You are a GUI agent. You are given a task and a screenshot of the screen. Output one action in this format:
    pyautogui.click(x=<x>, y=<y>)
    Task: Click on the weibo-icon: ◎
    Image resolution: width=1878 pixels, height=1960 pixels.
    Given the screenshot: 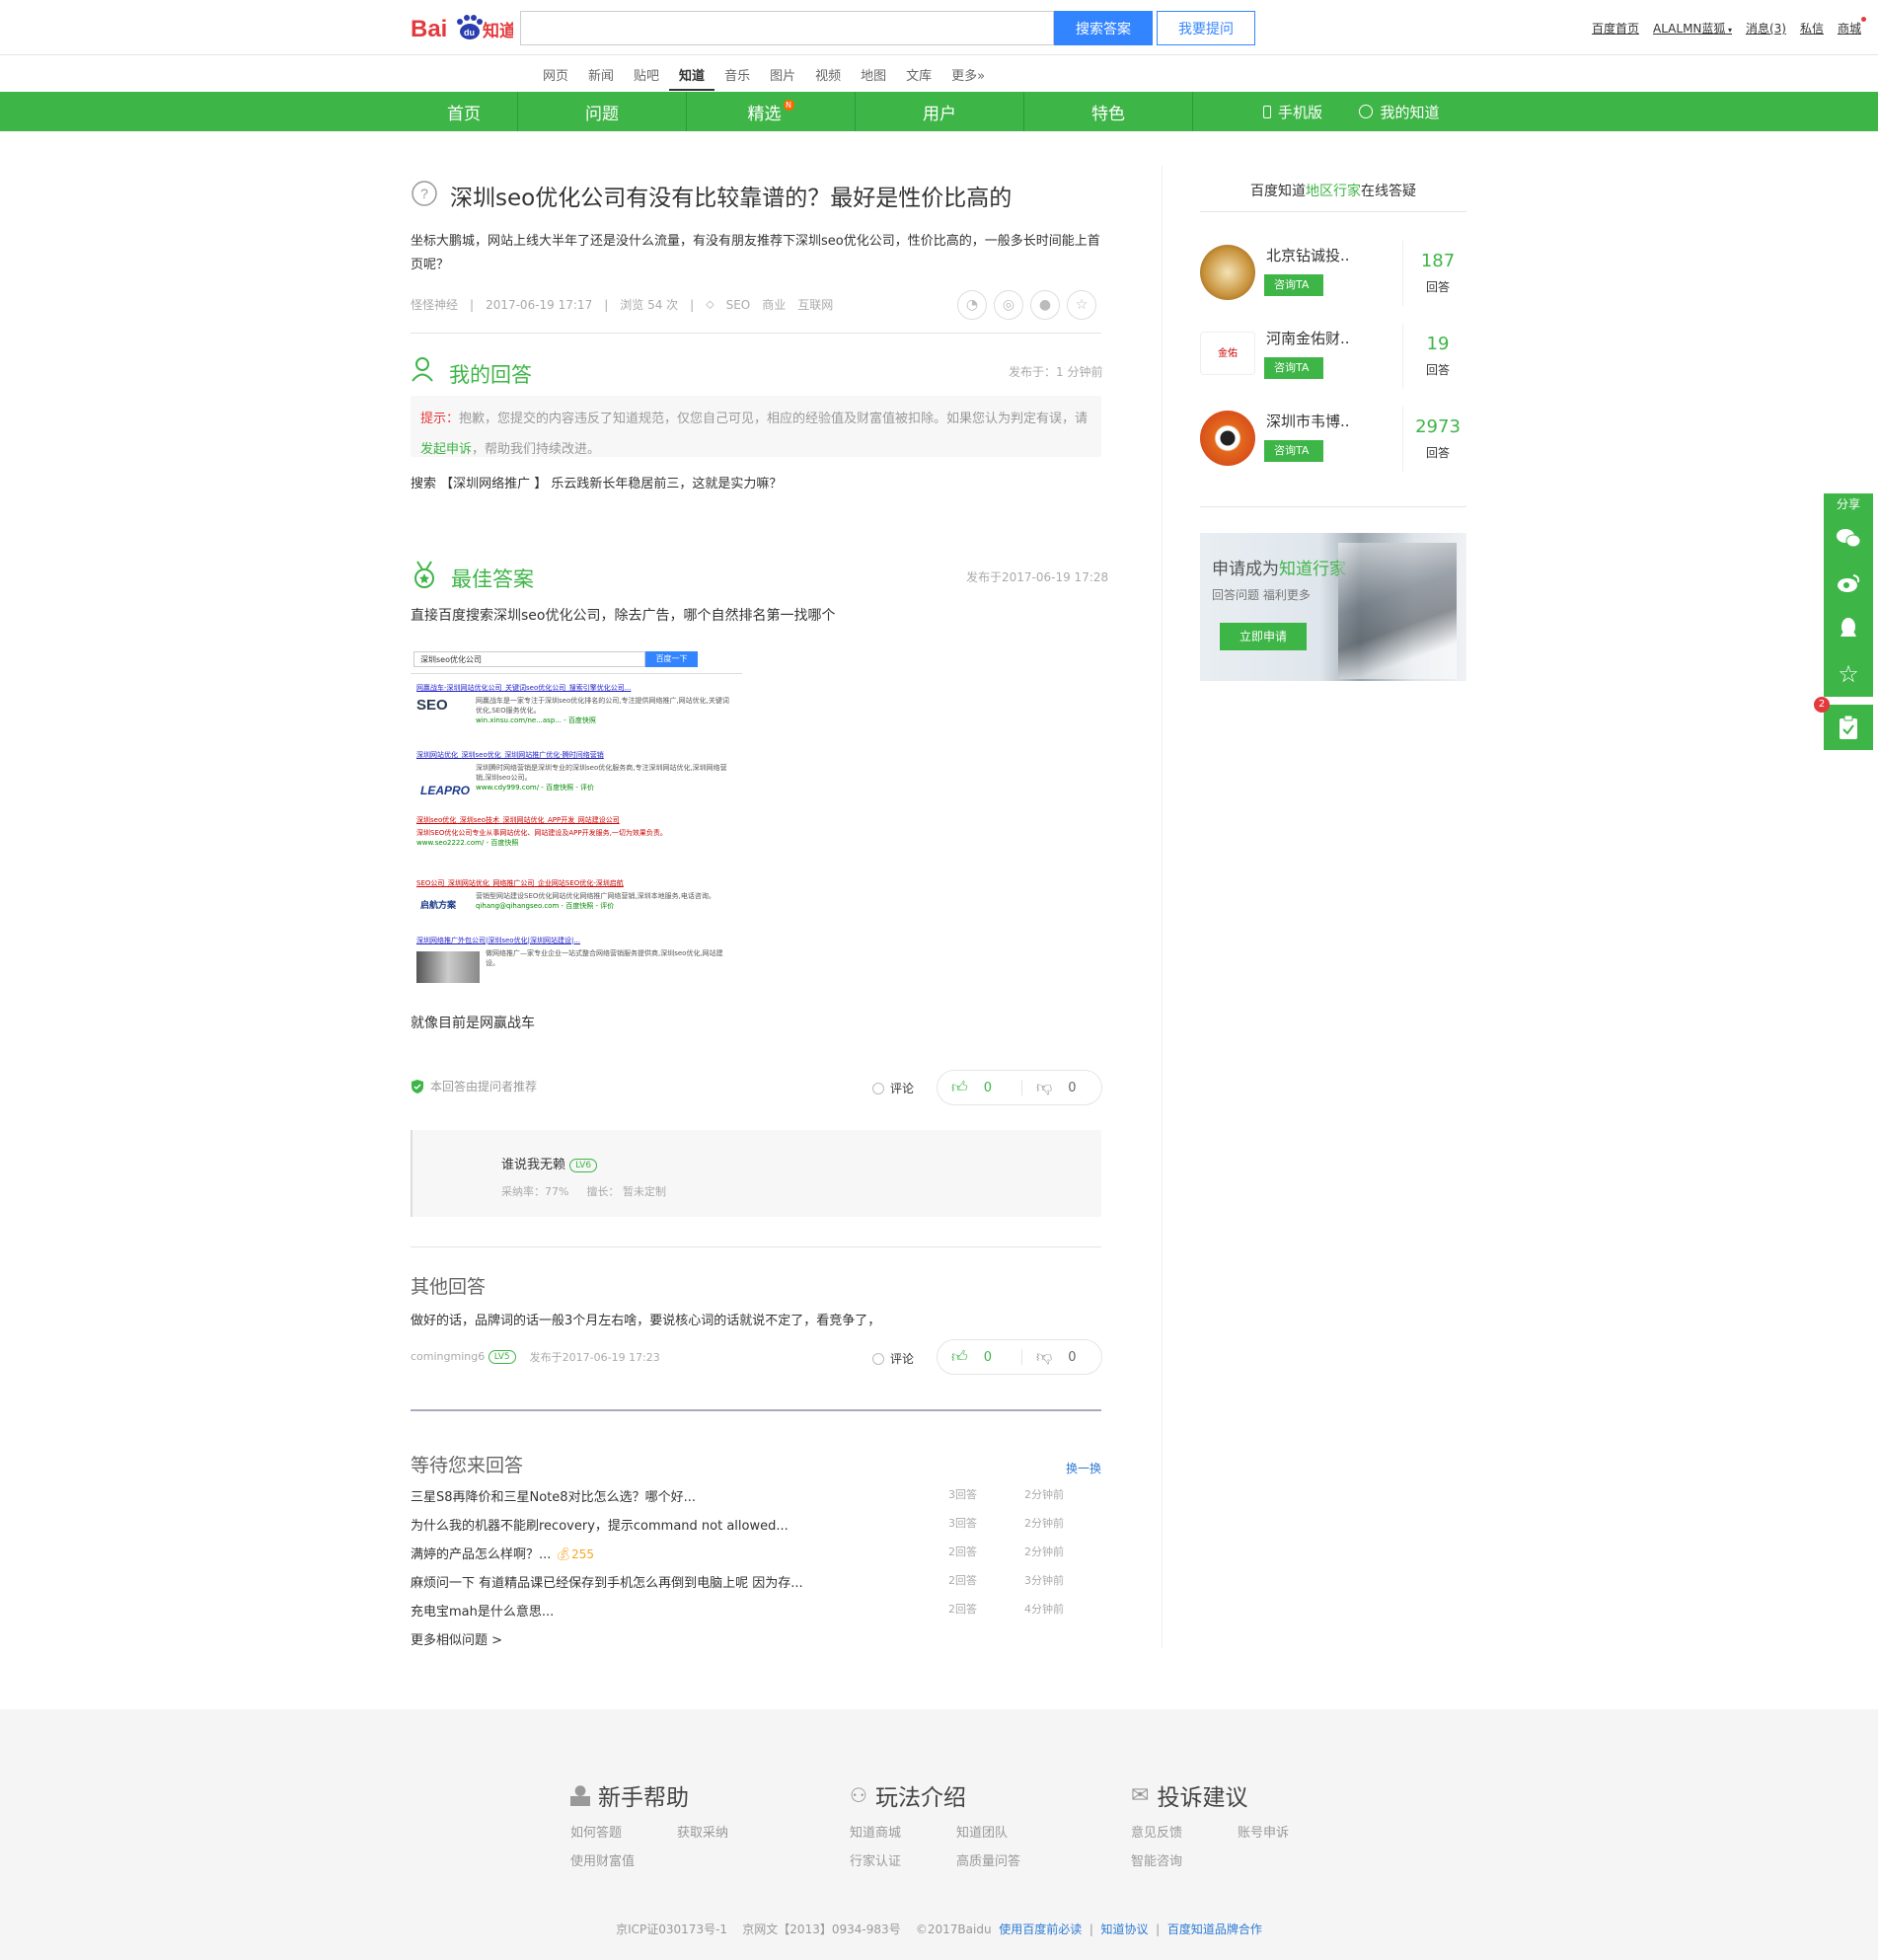 What is the action you would take?
    pyautogui.click(x=1008, y=305)
    